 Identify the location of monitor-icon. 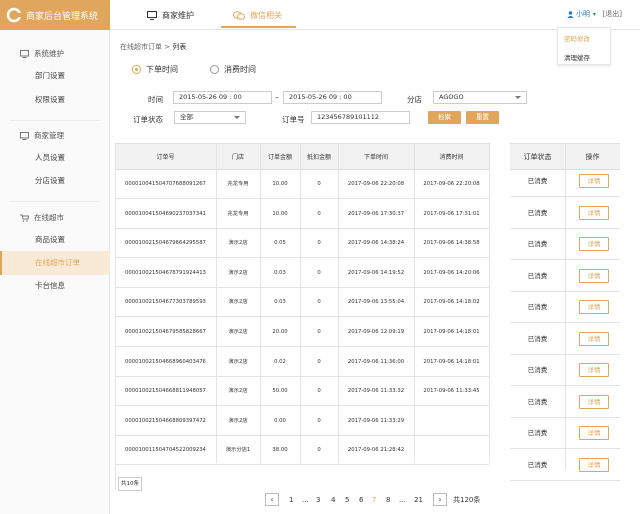
(24, 53).